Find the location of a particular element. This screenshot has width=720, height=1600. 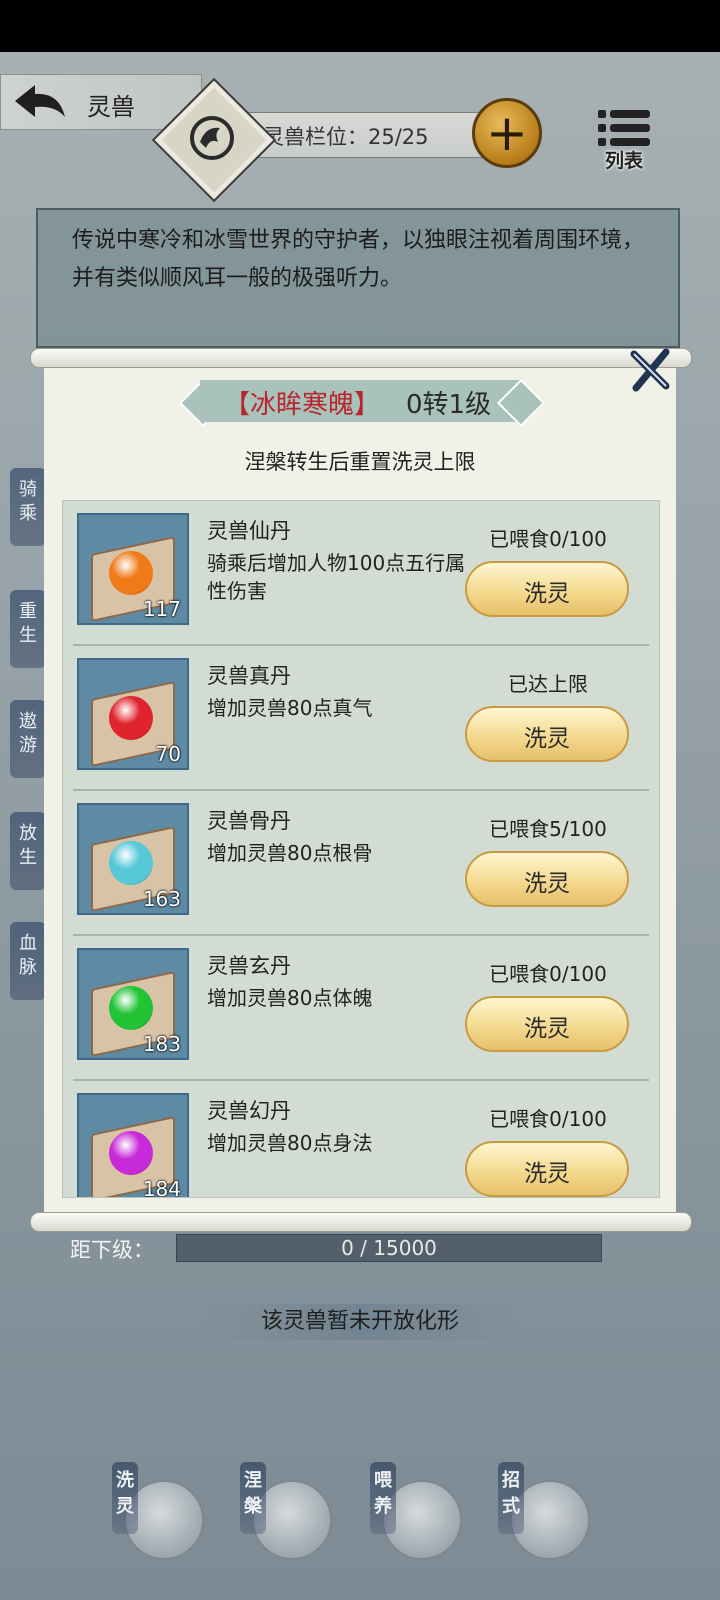

skills-button: 招式 is located at coordinates (544, 1511).